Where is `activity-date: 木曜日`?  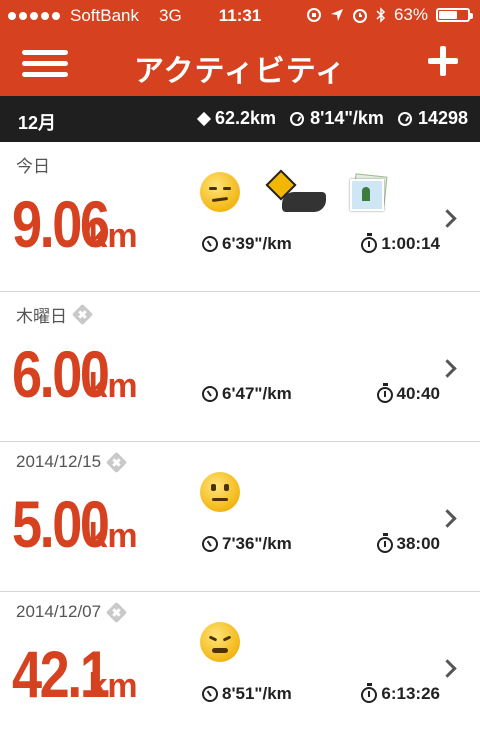 activity-date: 木曜日 is located at coordinates (55, 314).